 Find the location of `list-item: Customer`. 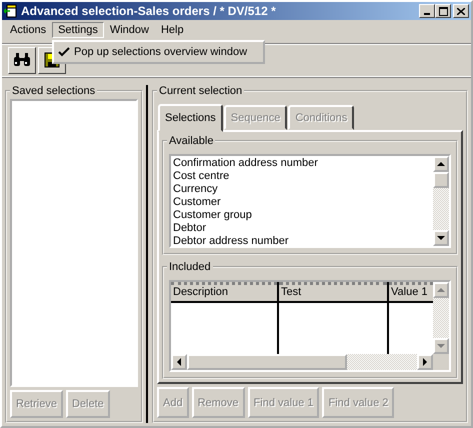

list-item: Customer is located at coordinates (302, 202).